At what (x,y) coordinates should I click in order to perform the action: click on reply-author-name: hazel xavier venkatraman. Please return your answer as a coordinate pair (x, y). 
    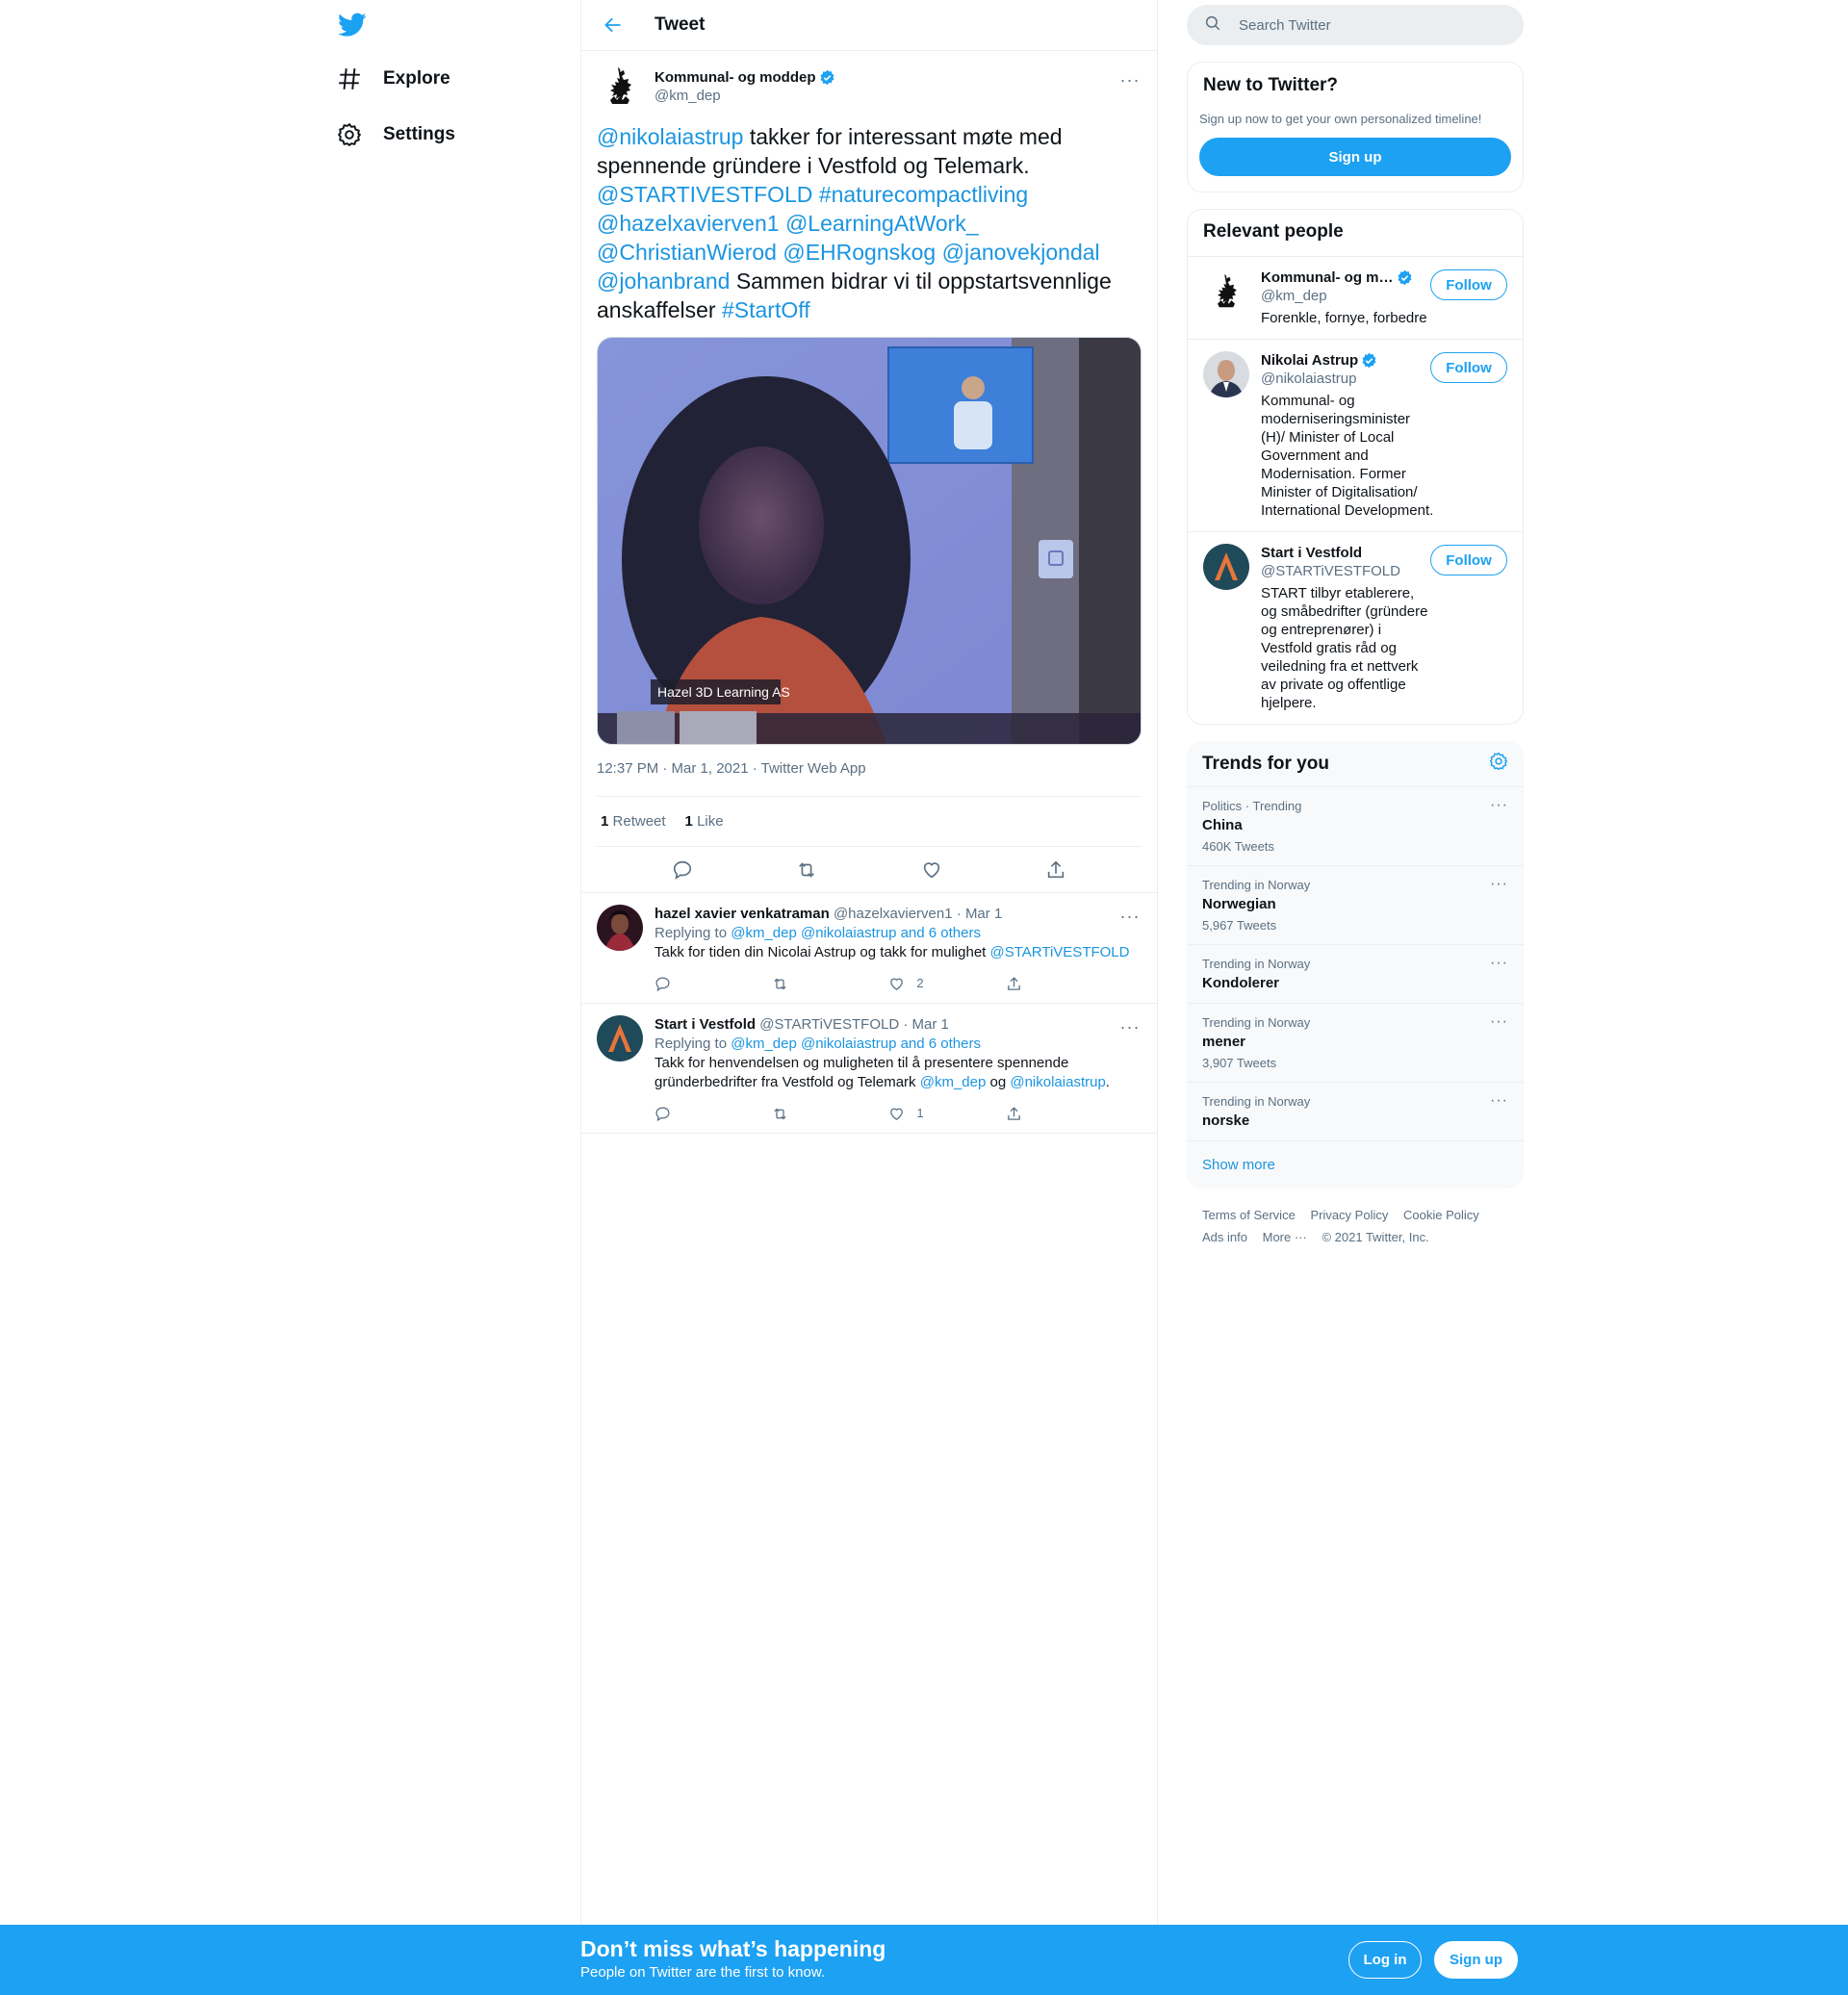
    Looking at the image, I should click on (742, 914).